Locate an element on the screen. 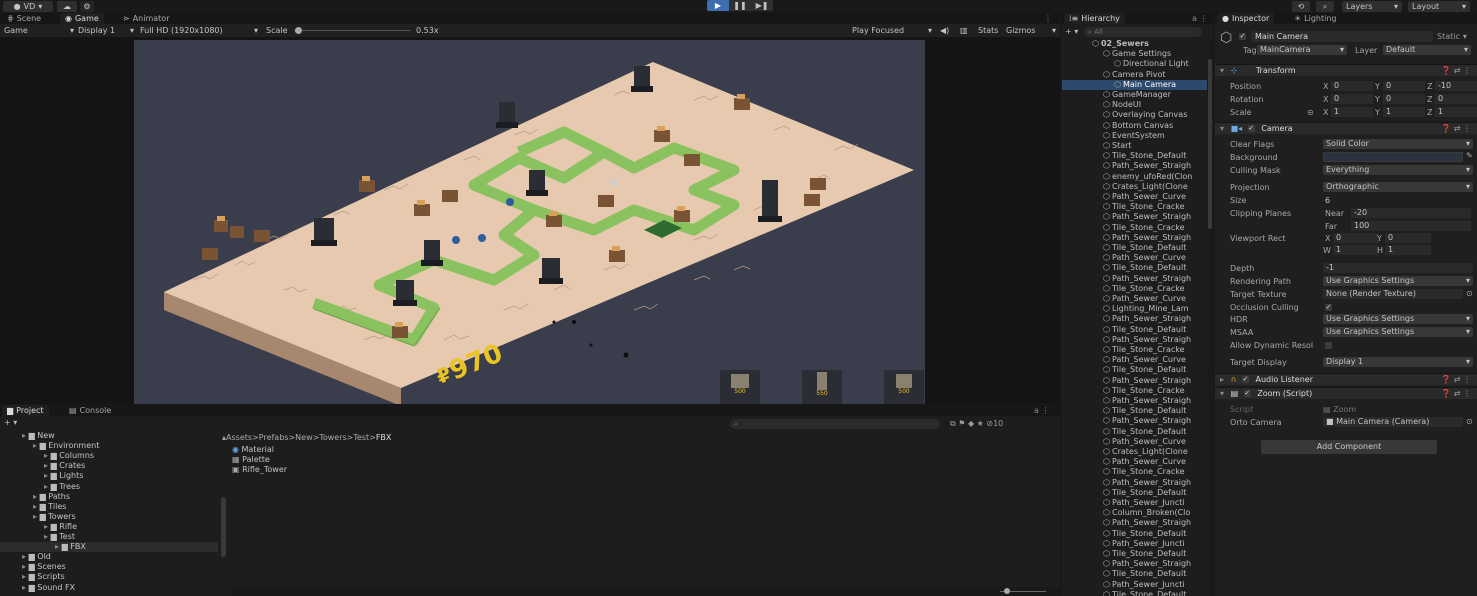 This screenshot has height=596, width=1477. zoom-script-header: ▾ ▤ ✓ Zoom (Script) ❓ ⇄ ⋮ is located at coordinates (1346, 393).